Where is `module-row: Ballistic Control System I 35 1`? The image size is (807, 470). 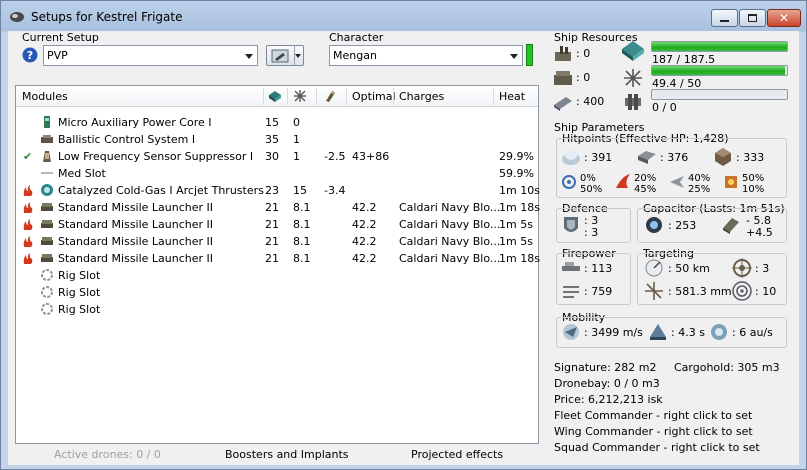 module-row: Ballistic Control System I 35 1 is located at coordinates (277, 139).